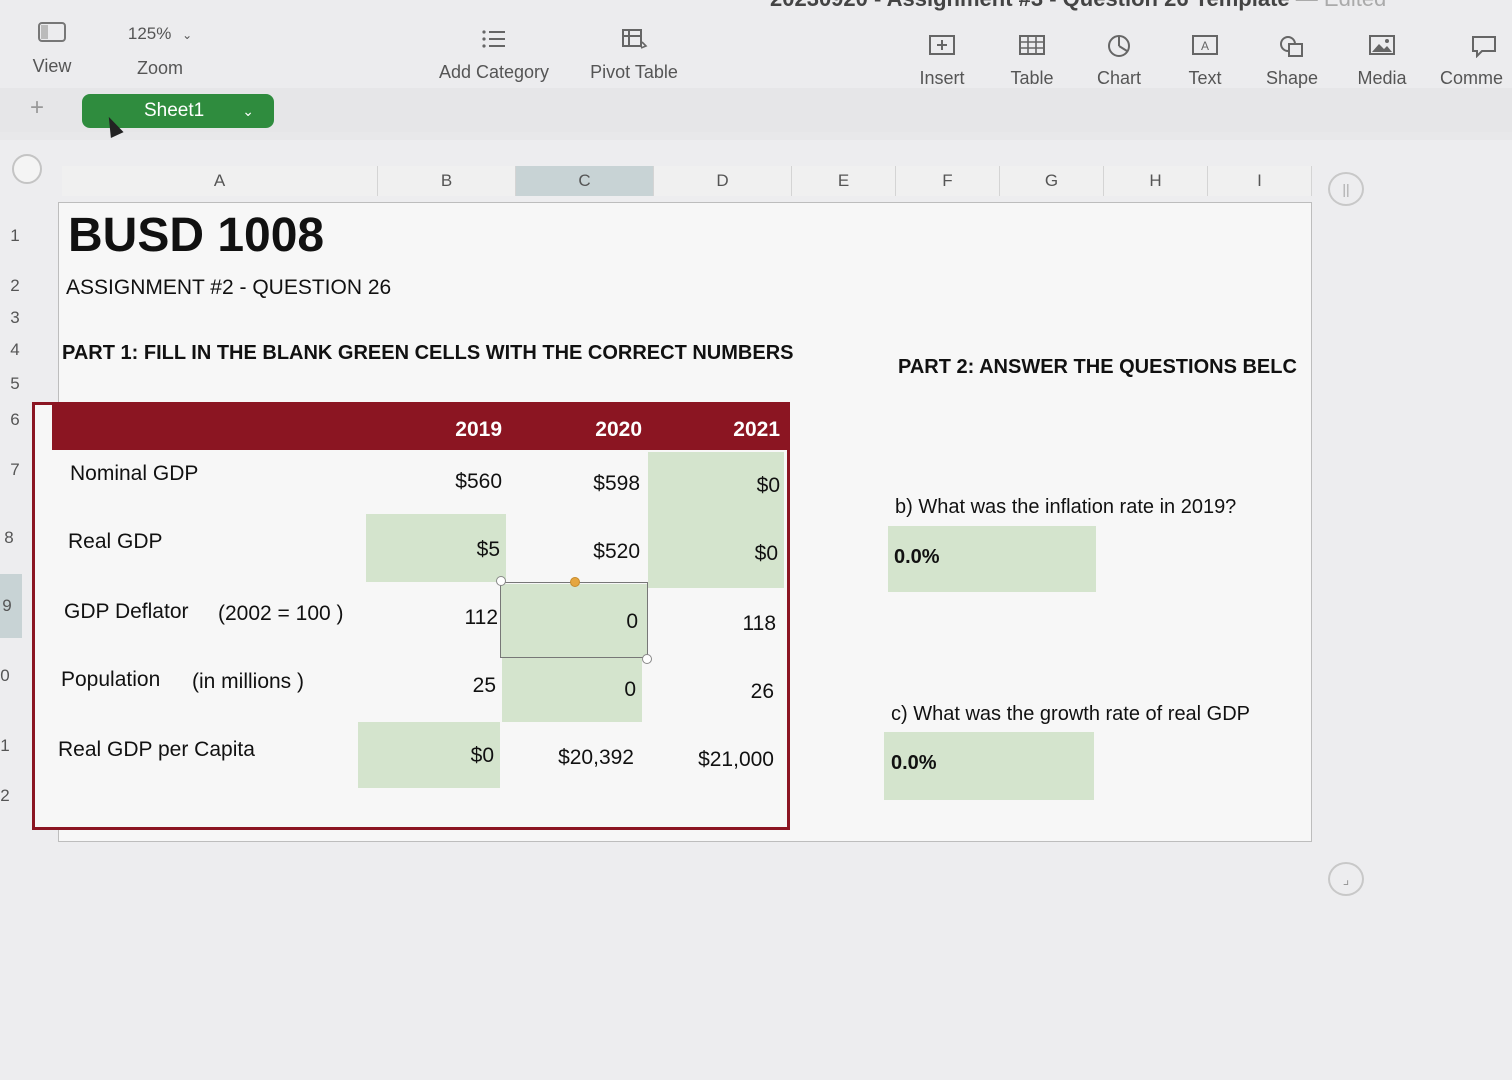  Describe the element at coordinates (1292, 78) in the screenshot. I see `shape-label: Shape` at that location.